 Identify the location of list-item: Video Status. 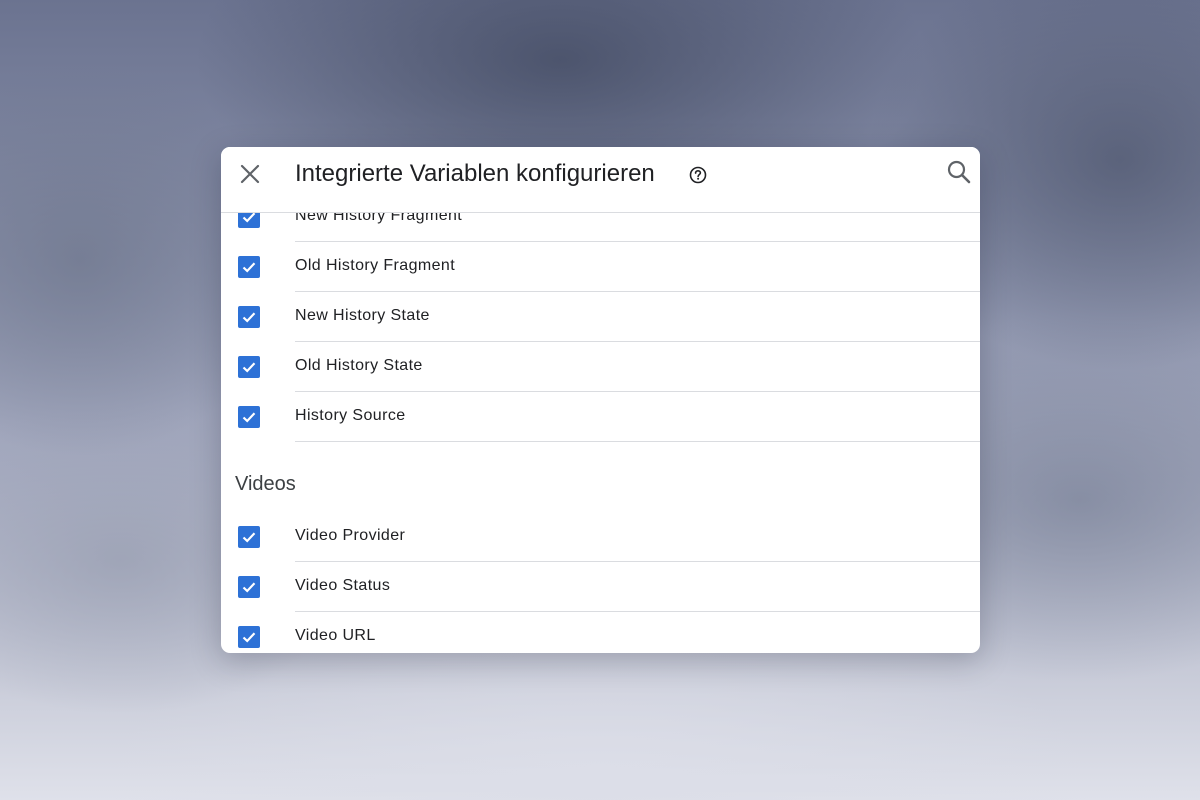
(600, 587).